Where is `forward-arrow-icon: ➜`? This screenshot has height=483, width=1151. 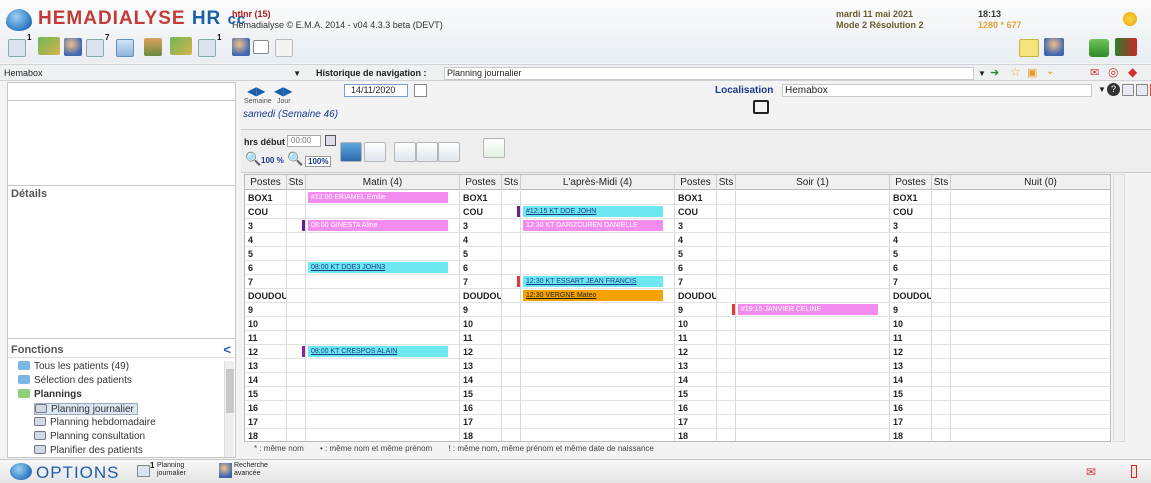 forward-arrow-icon: ➜ is located at coordinates (994, 72).